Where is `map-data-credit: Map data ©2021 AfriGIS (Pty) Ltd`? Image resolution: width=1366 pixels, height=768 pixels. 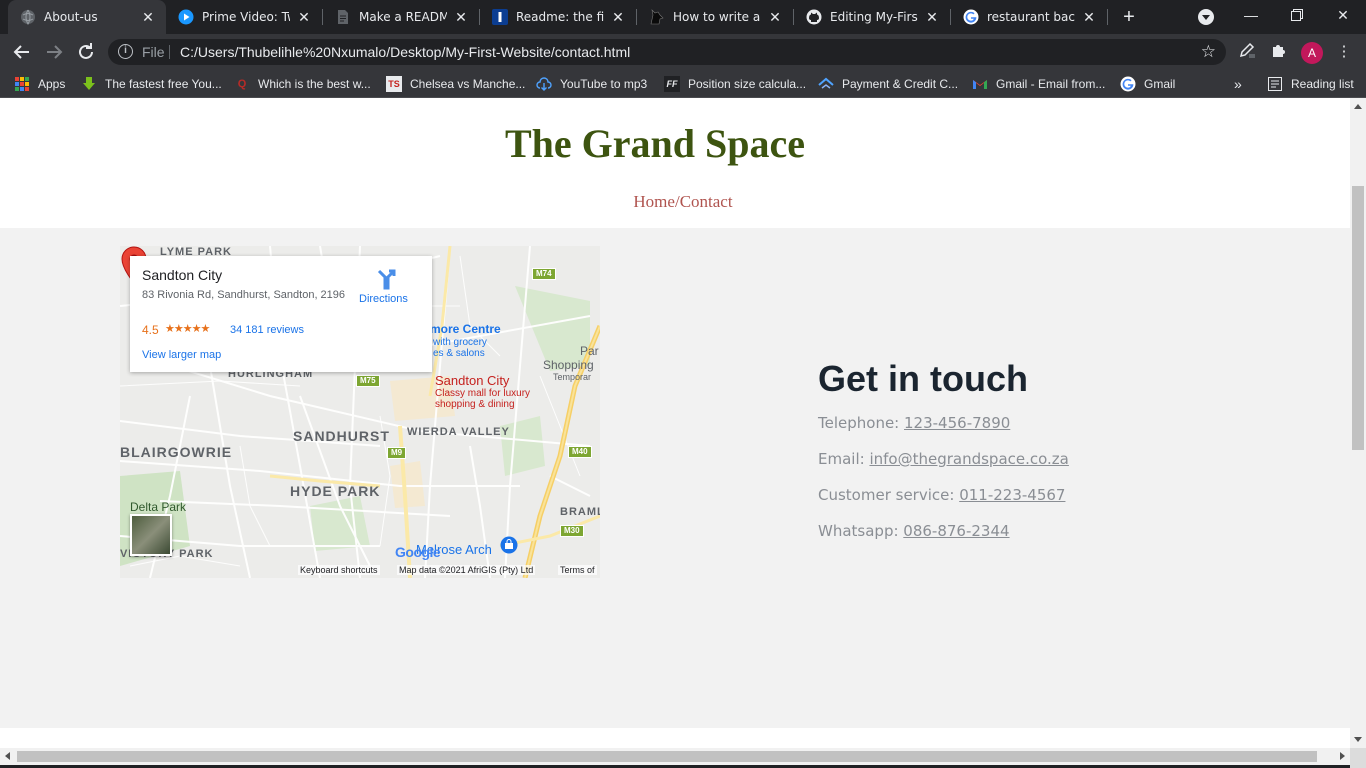
map-data-credit: Map data ©2021 AfriGIS (Pty) Ltd is located at coordinates (466, 570).